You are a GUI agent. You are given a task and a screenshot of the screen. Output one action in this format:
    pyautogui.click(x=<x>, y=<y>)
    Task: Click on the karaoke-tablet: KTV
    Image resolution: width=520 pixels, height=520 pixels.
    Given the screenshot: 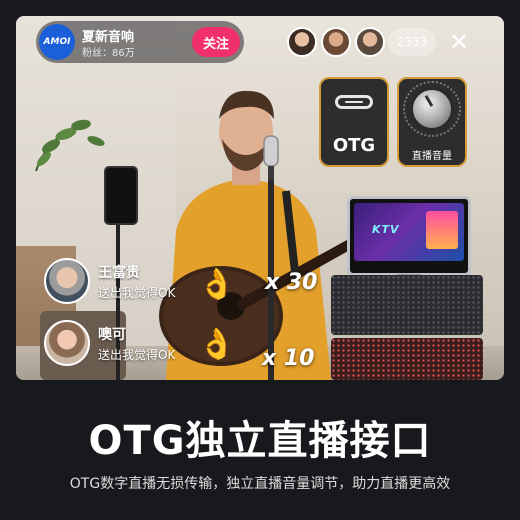 What is the action you would take?
    pyautogui.click(x=409, y=236)
    